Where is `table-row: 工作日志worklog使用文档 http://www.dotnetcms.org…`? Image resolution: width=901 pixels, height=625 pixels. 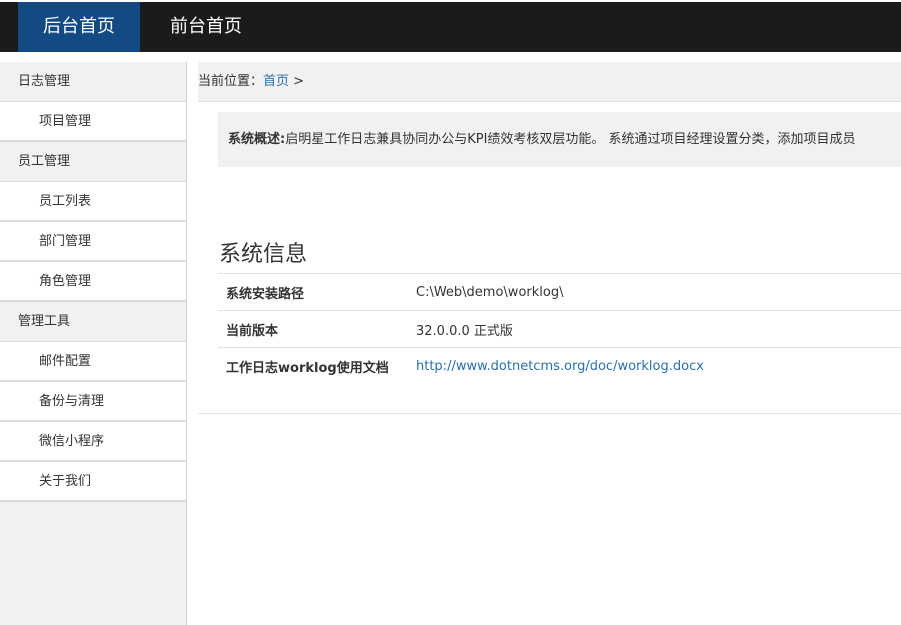 table-row: 工作日志worklog使用文档 http://www.dotnetcms.org… is located at coordinates (559, 366).